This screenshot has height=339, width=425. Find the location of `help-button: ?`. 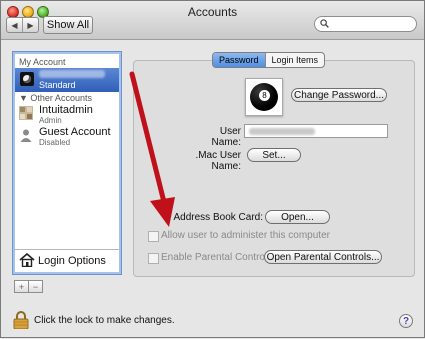

help-button: ? is located at coordinates (406, 321).